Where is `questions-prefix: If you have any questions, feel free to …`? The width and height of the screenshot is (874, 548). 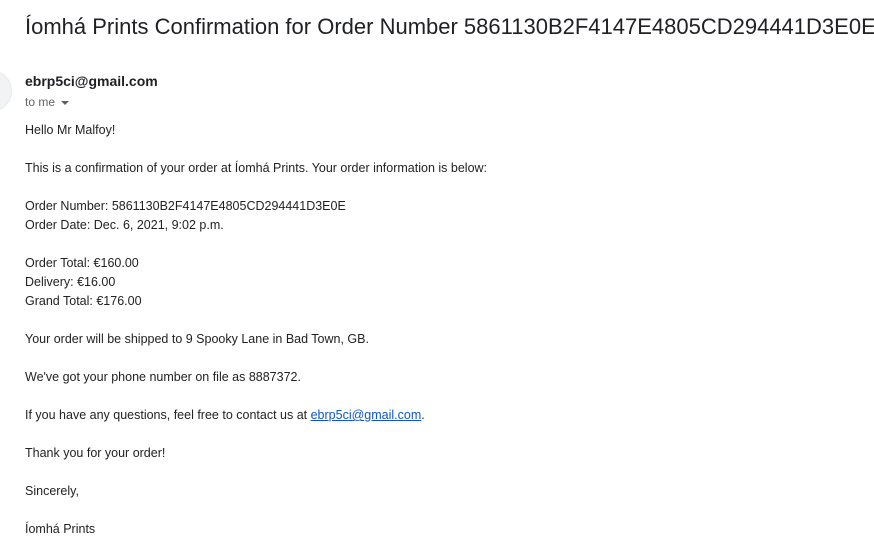
questions-prefix: If you have any questions, feel free to … is located at coordinates (168, 415).